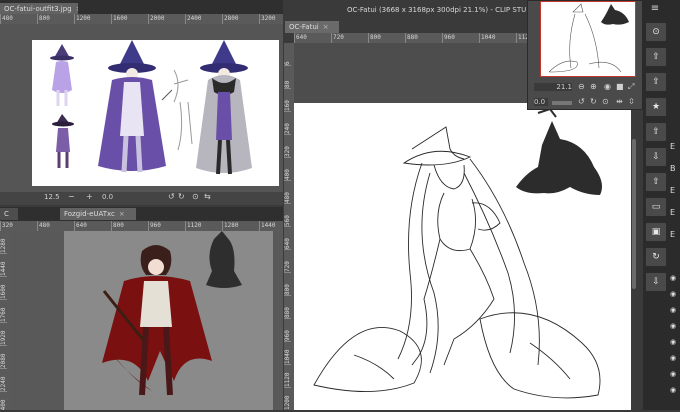 Image resolution: width=680 pixels, height=412 pixels. I want to click on flip-horizontal-icon: ⇹, so click(619, 101).